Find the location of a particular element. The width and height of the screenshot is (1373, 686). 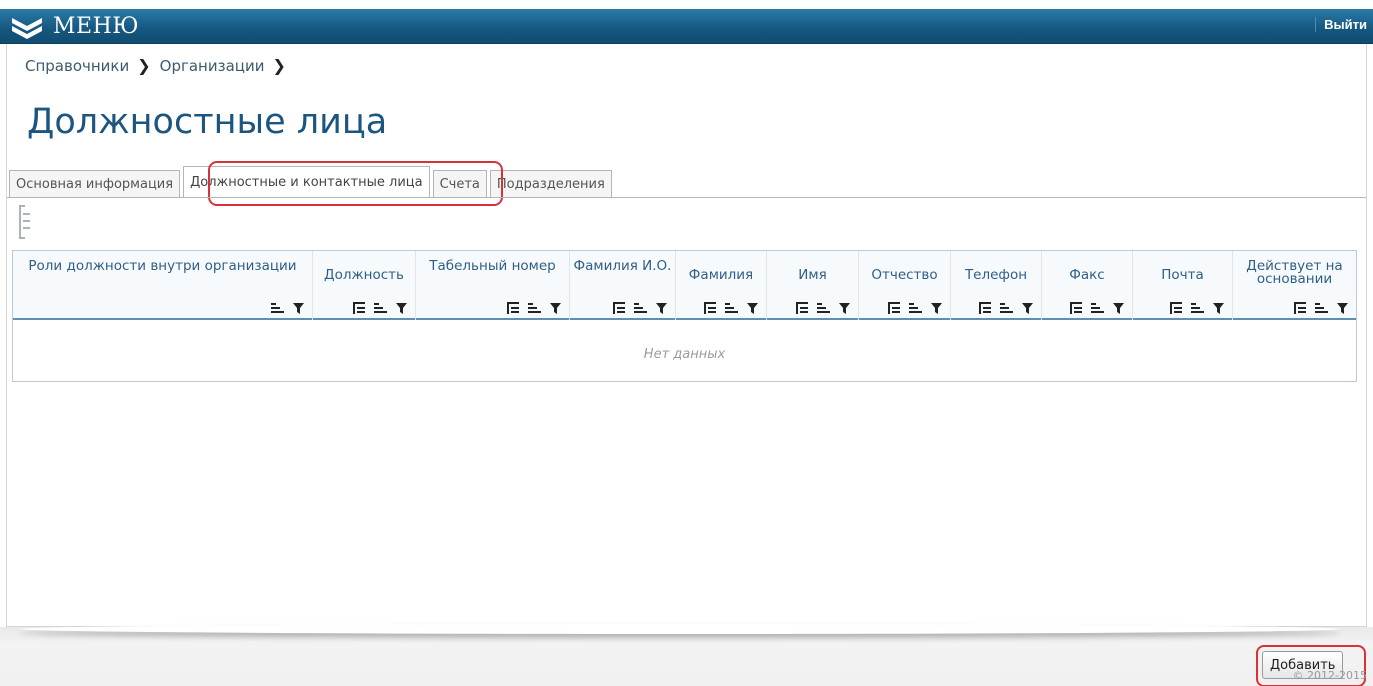

column-header-label: Табельный номер is located at coordinates (492, 266).